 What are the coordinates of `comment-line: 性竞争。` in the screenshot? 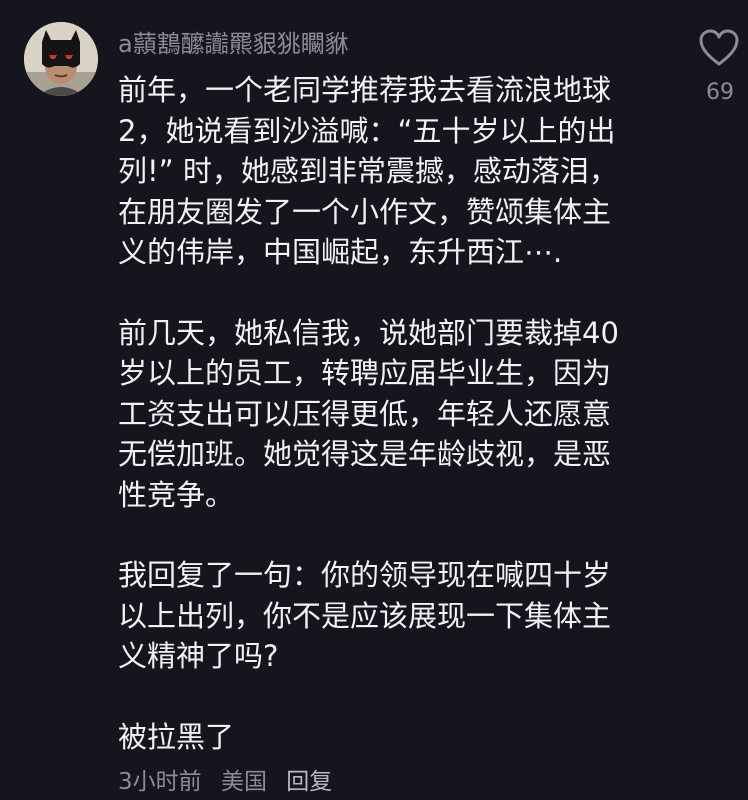 It's located at (176, 494).